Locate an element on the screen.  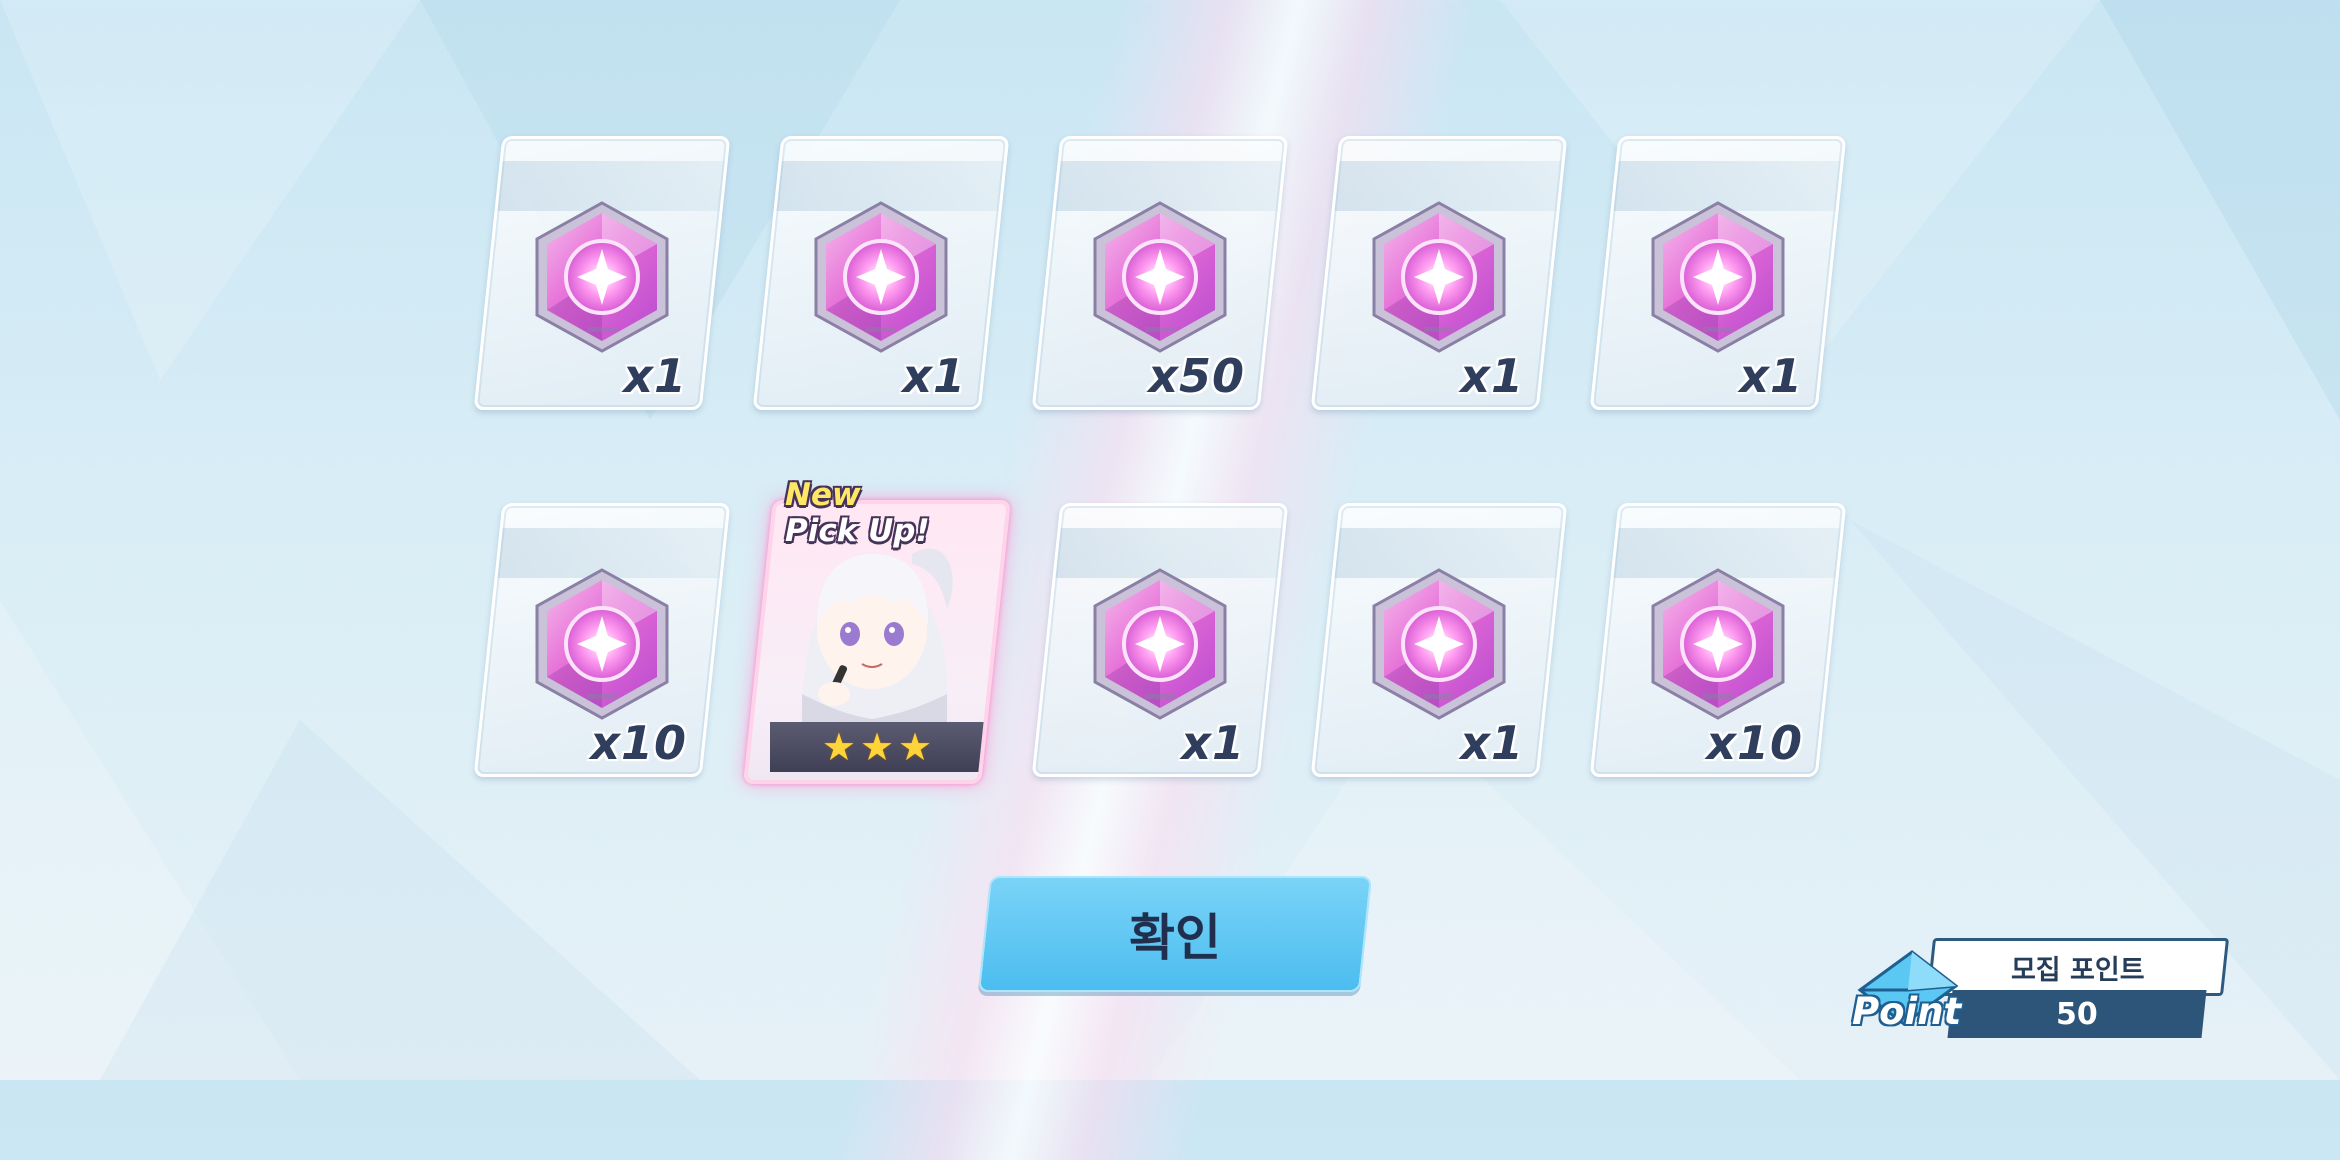
new-label: New is located at coordinates (823, 495).